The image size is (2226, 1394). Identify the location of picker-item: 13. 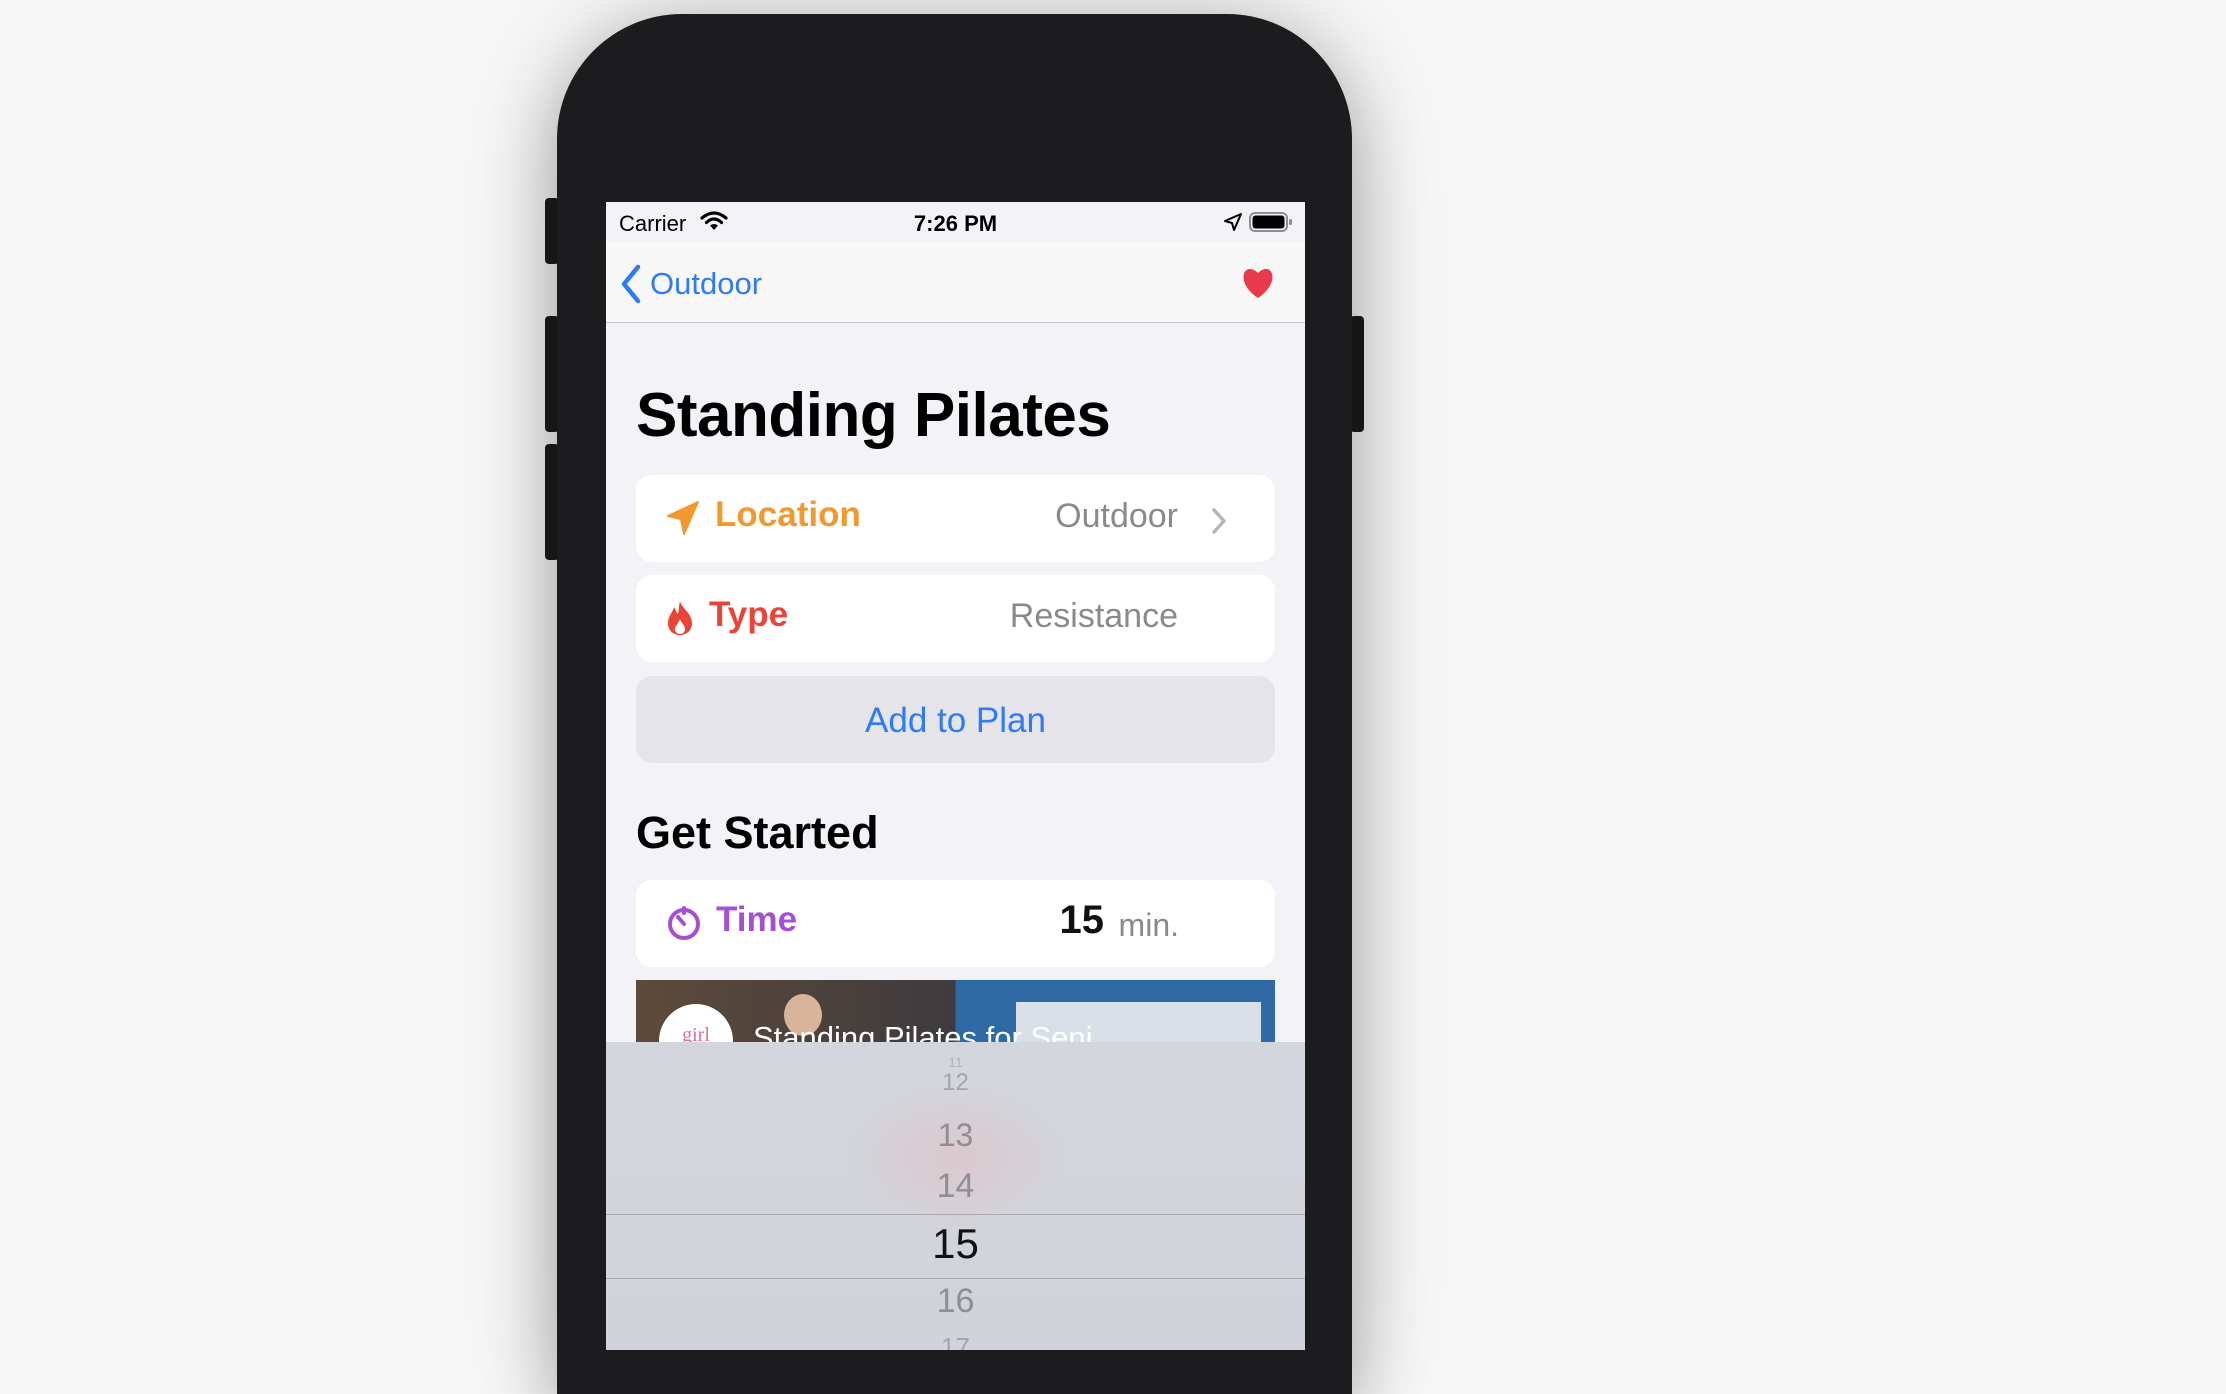
(955, 1135).